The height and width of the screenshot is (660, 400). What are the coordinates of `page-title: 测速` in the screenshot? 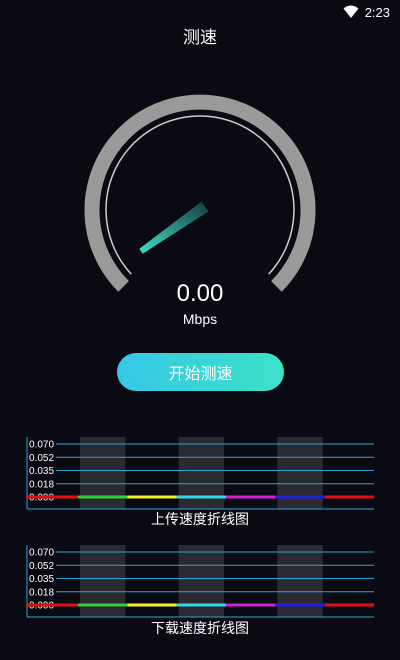 It's located at (200, 38).